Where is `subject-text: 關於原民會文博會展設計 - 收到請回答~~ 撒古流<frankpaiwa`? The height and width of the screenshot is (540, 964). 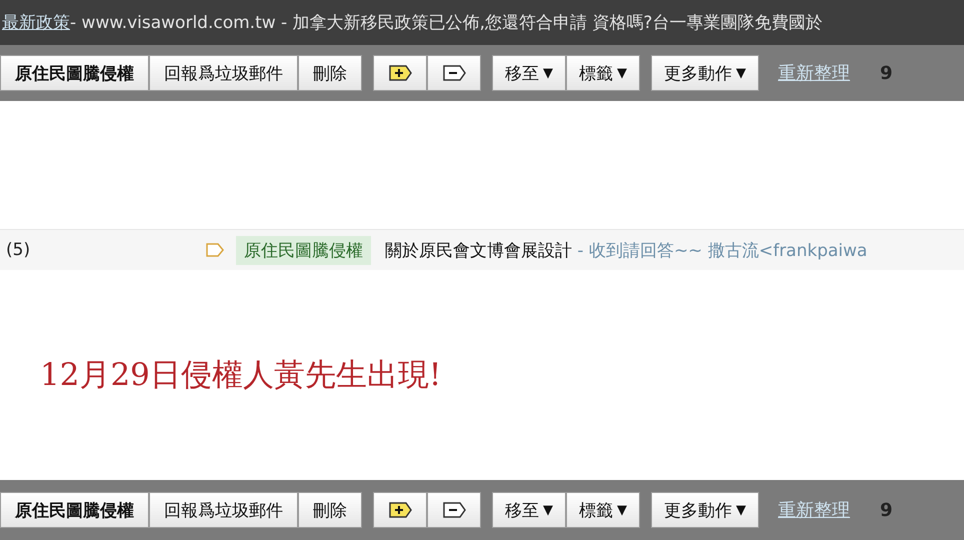
subject-text: 關於原民會文博會展設計 - 收到請回答~~ 撒古流<frankpaiwa is located at coordinates (626, 251).